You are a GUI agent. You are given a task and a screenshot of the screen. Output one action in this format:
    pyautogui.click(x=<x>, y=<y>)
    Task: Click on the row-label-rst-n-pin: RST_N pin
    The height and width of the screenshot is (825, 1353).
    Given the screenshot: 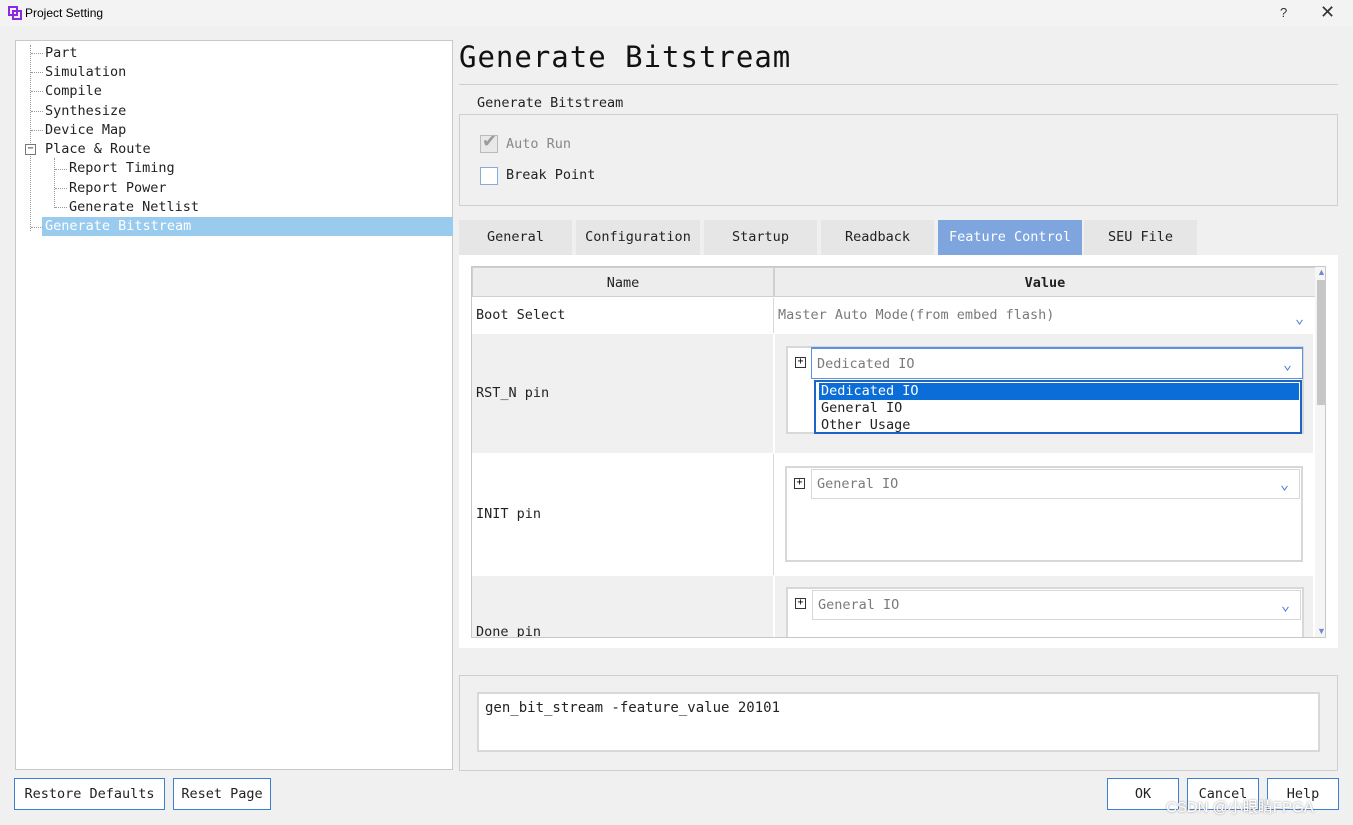 What is the action you would take?
    pyautogui.click(x=622, y=393)
    